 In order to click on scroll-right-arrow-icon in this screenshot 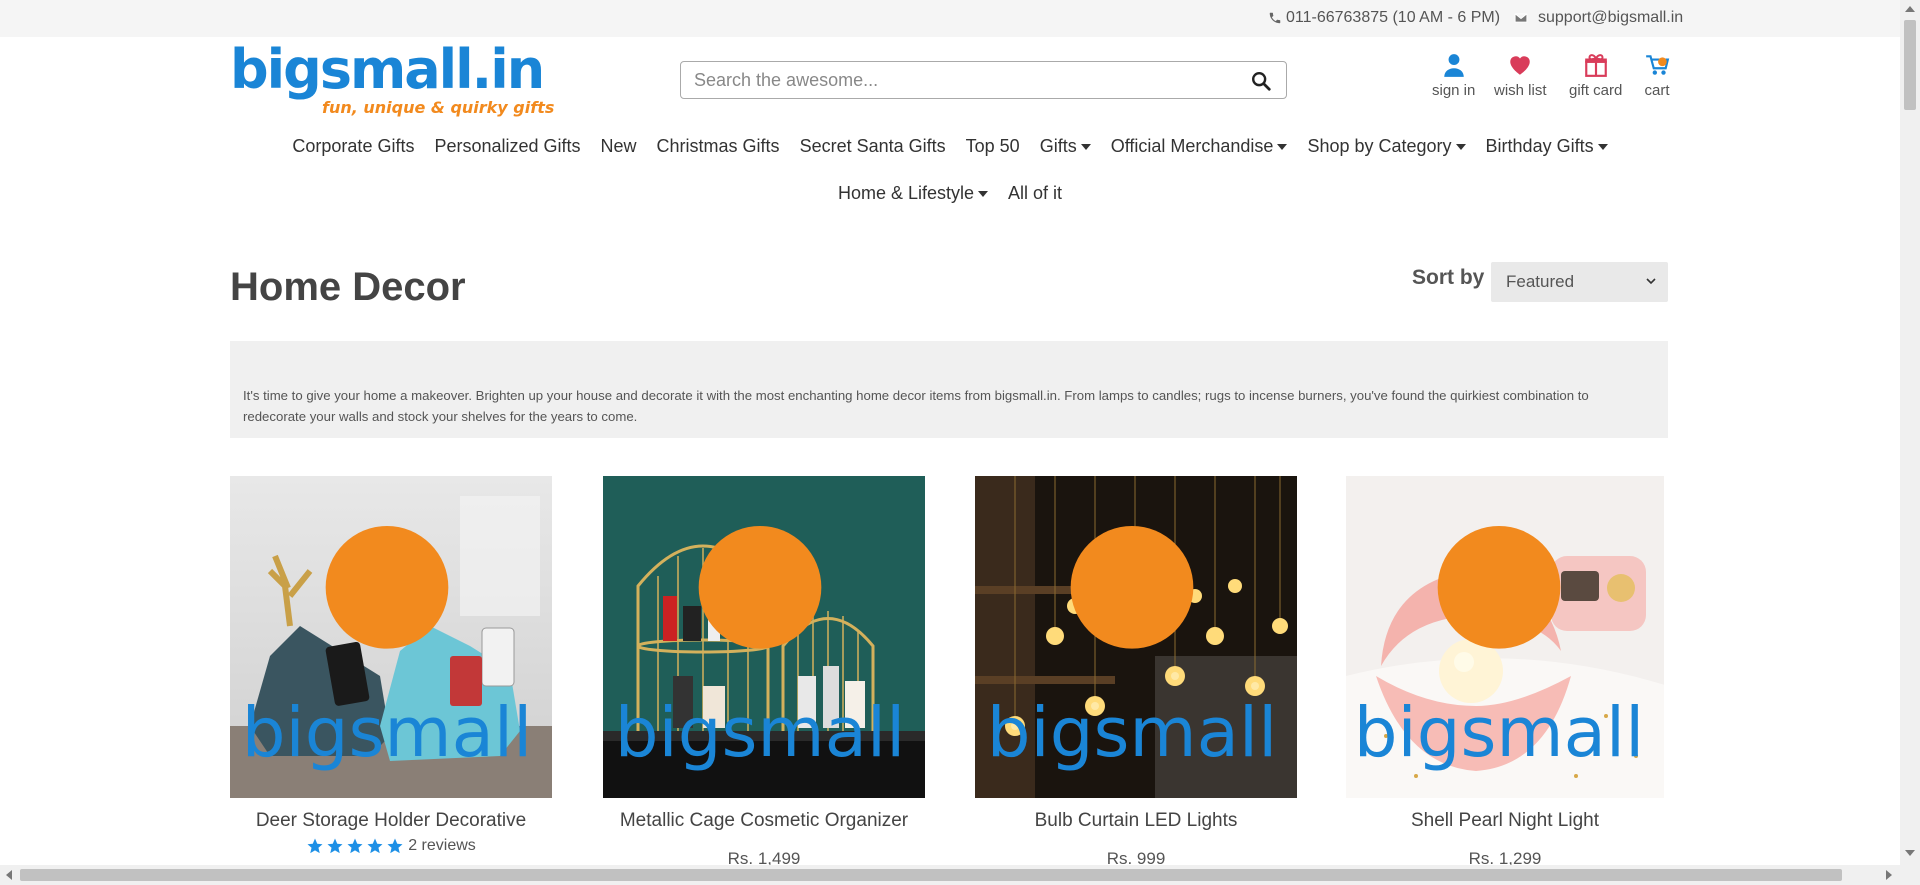, I will do `click(1889, 875)`.